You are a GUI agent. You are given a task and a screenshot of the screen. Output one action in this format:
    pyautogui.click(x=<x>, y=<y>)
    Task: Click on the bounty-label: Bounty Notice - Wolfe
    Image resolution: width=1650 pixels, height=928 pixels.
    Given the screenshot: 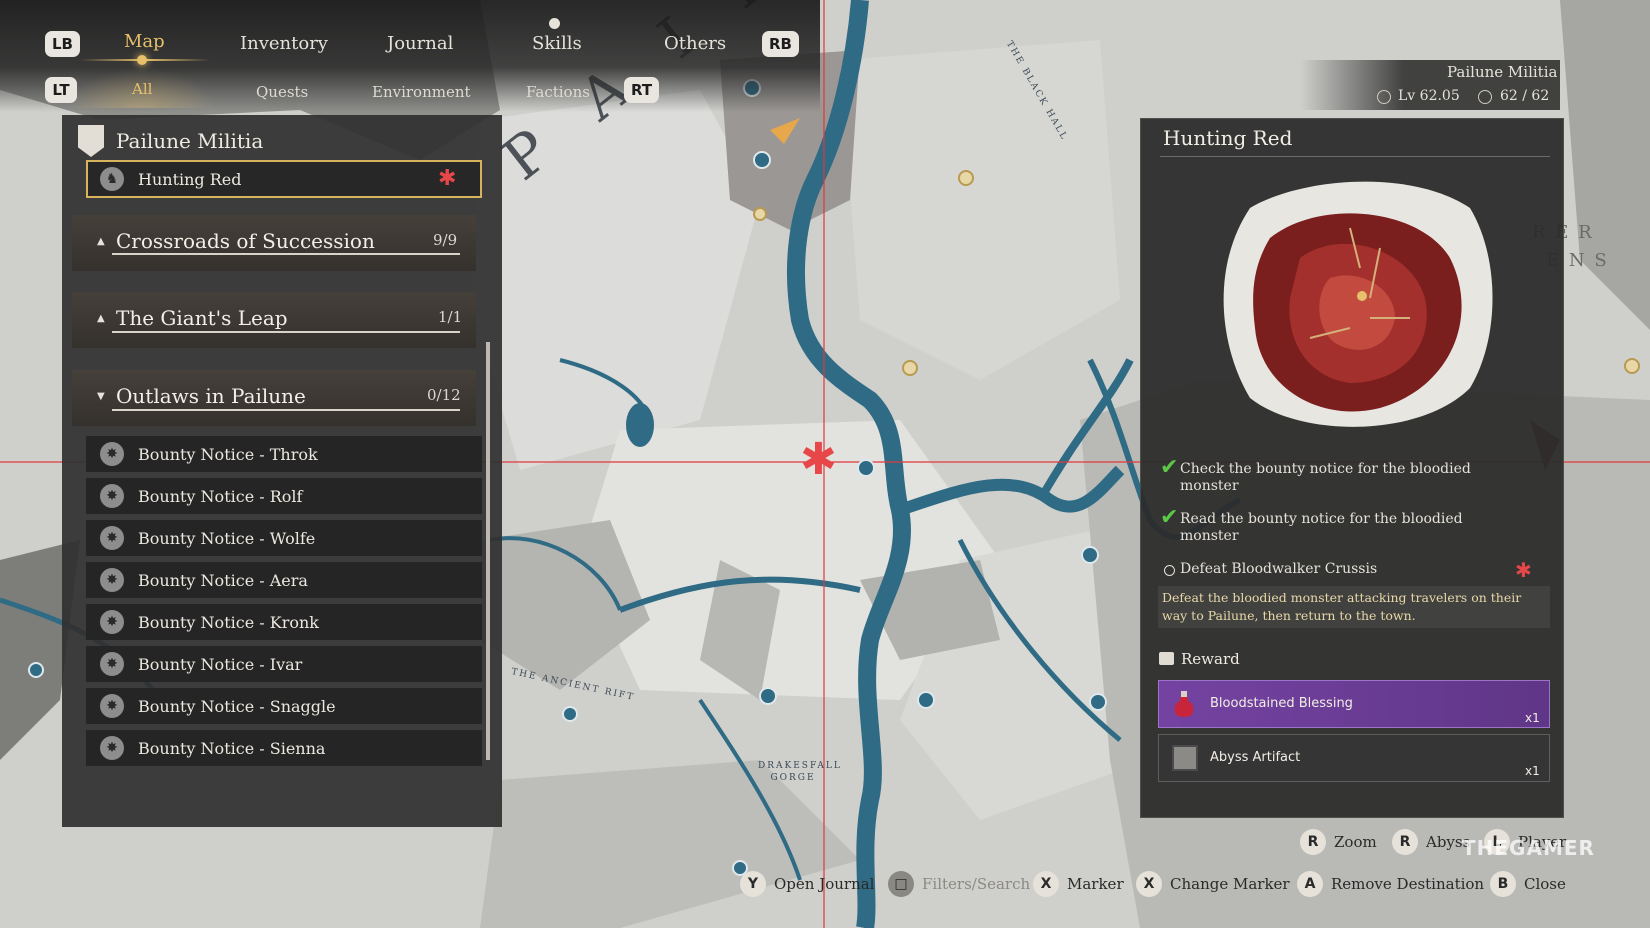 What is the action you would take?
    pyautogui.click(x=227, y=538)
    